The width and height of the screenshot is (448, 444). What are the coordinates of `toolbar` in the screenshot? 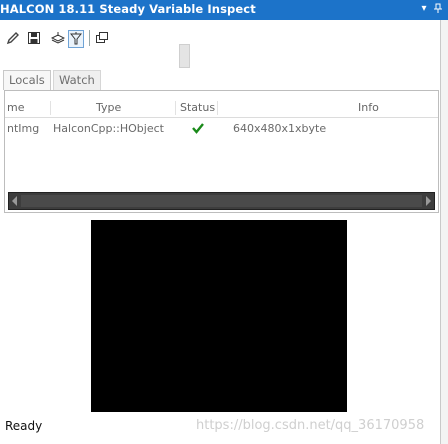 It's located at (224, 44).